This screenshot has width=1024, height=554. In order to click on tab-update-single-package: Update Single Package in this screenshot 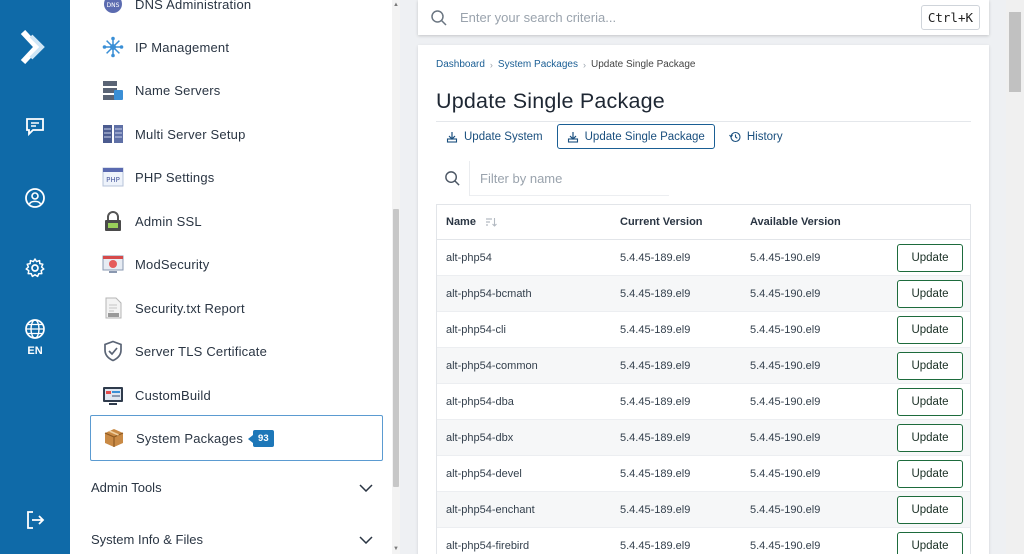, I will do `click(635, 136)`.